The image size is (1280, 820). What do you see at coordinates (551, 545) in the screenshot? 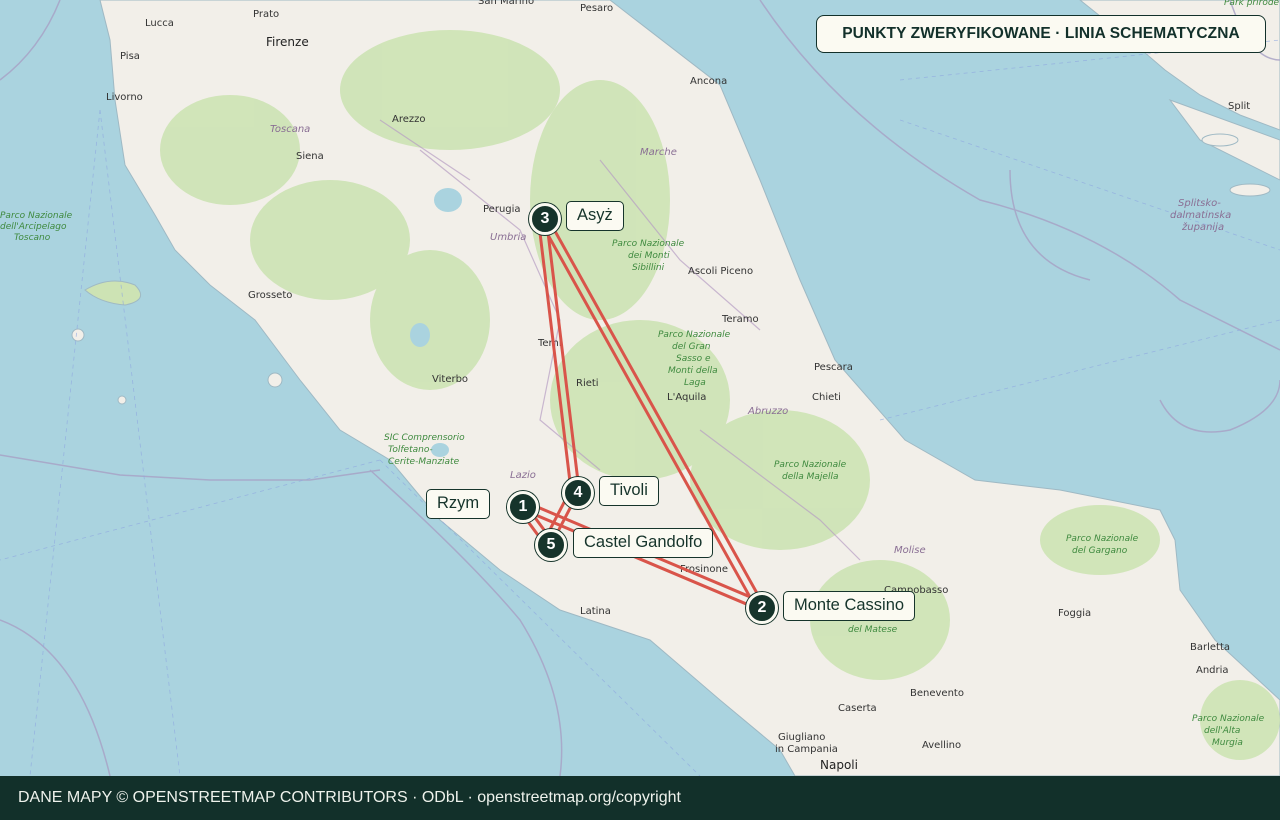
I see `stop-marker-5: 5` at bounding box center [551, 545].